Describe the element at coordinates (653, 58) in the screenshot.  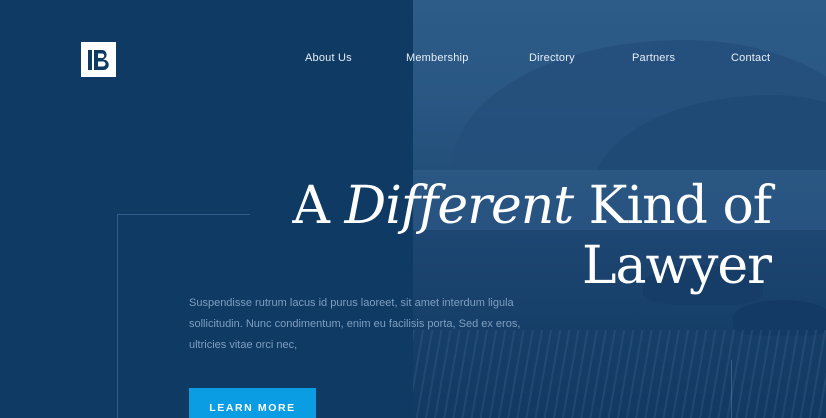
I see `nav-partners: Partners` at that location.